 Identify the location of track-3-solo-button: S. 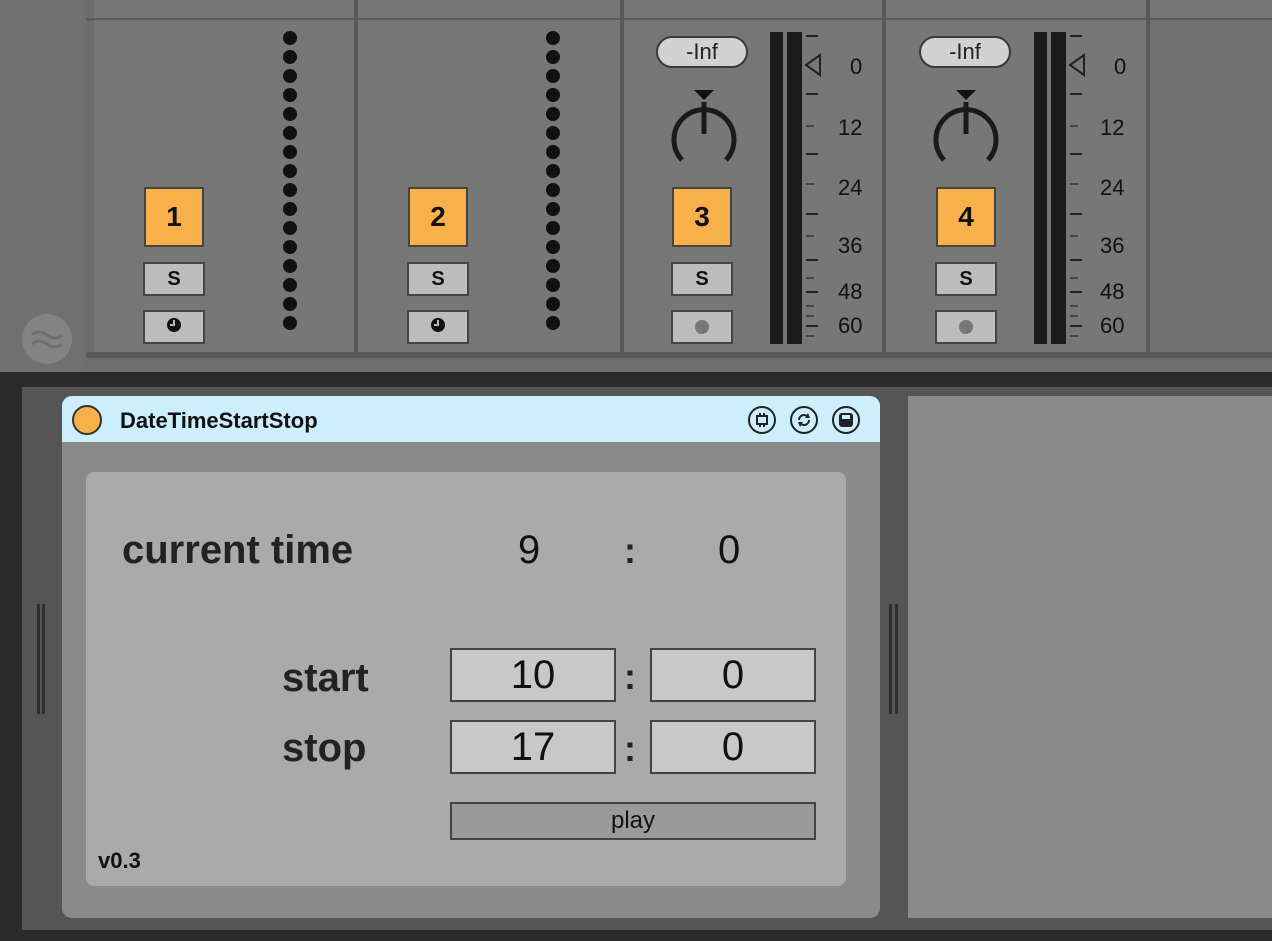
(702, 279).